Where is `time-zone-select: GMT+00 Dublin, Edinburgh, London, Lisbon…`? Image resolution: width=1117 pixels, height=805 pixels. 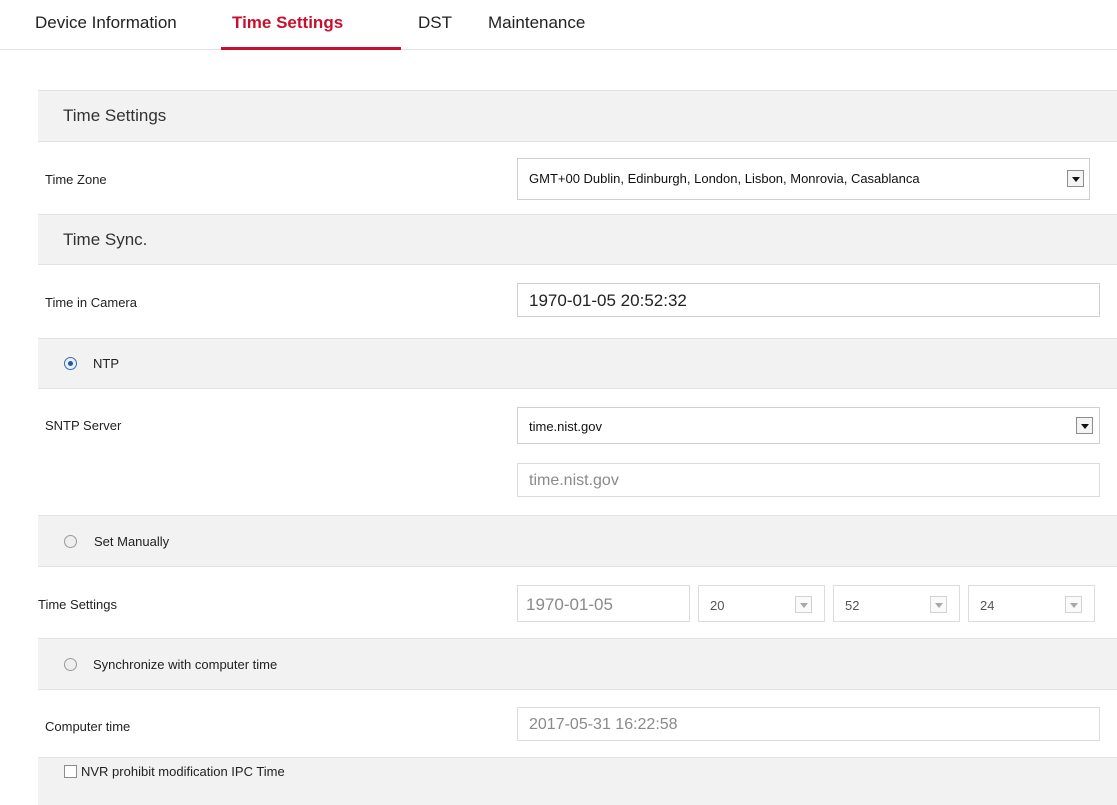
time-zone-select: GMT+00 Dublin, Edinburgh, London, Lisbon… is located at coordinates (803, 179).